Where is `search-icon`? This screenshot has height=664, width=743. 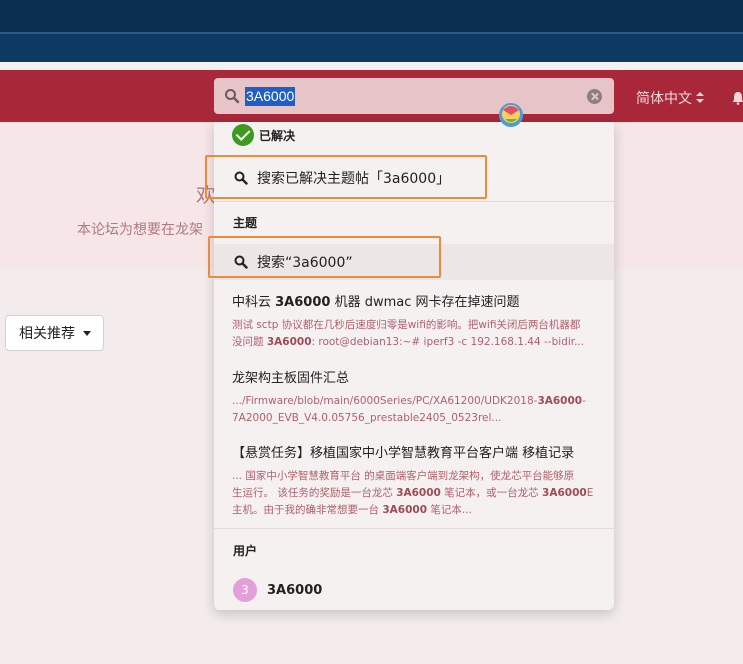
search-icon is located at coordinates (232, 96).